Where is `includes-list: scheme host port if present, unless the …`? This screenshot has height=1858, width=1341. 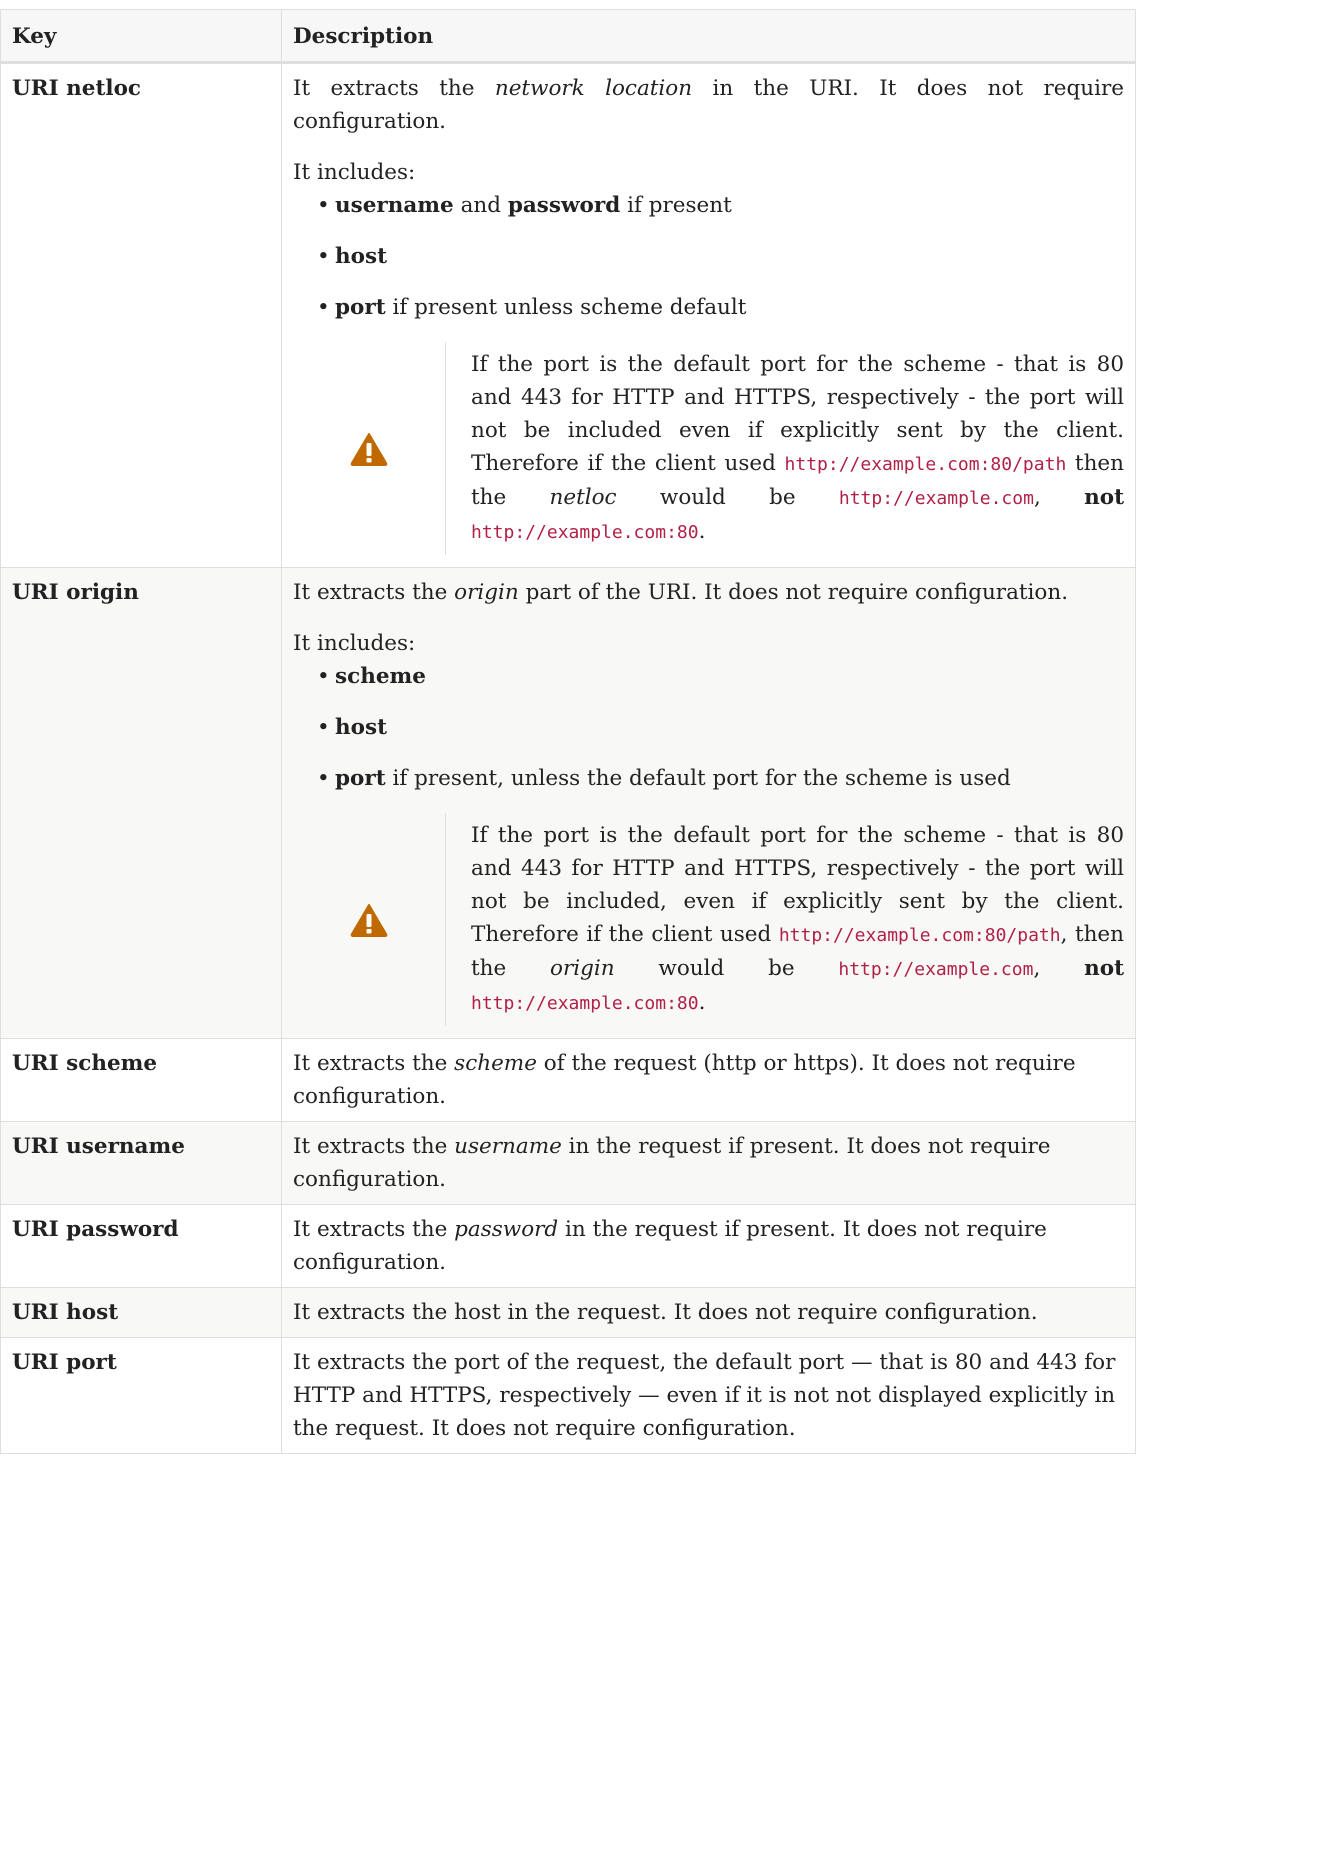 includes-list: scheme host port if present, unless the … is located at coordinates (708, 727).